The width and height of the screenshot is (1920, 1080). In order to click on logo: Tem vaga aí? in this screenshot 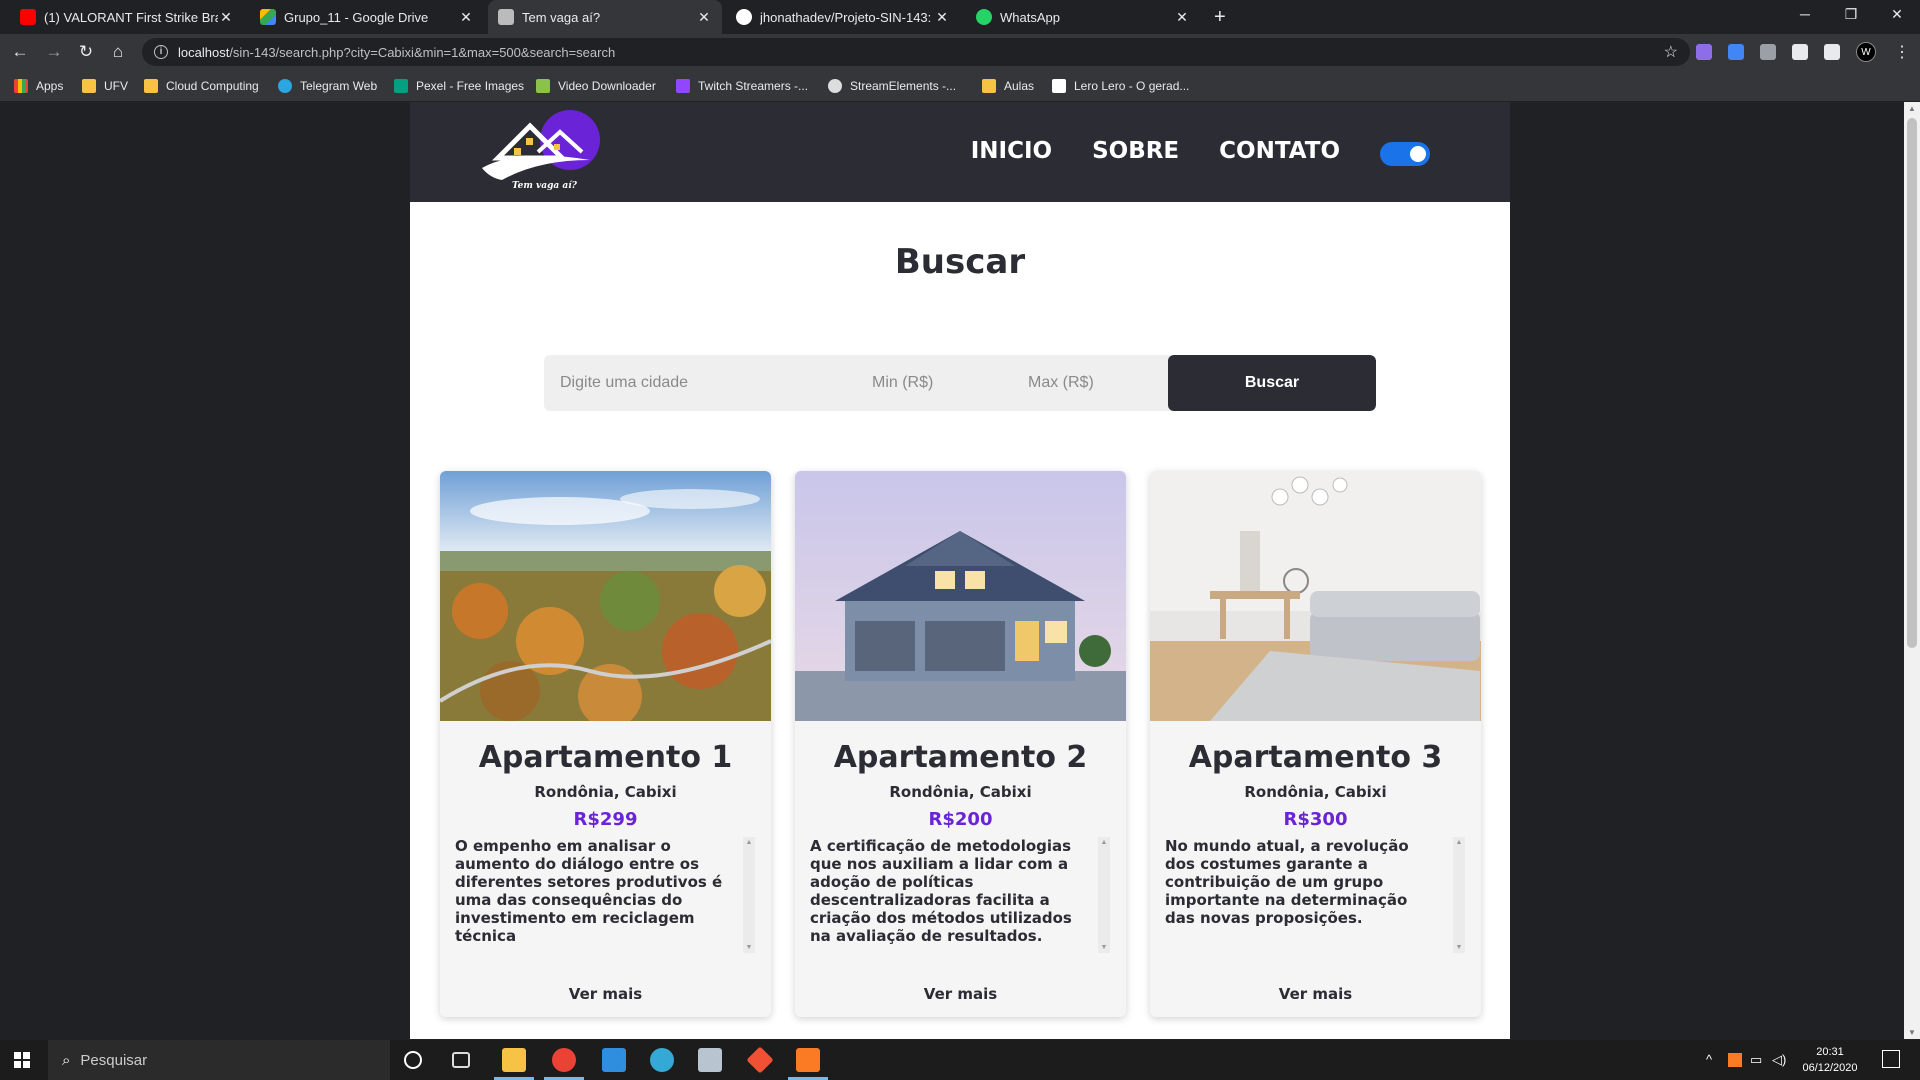, I will do `click(543, 150)`.